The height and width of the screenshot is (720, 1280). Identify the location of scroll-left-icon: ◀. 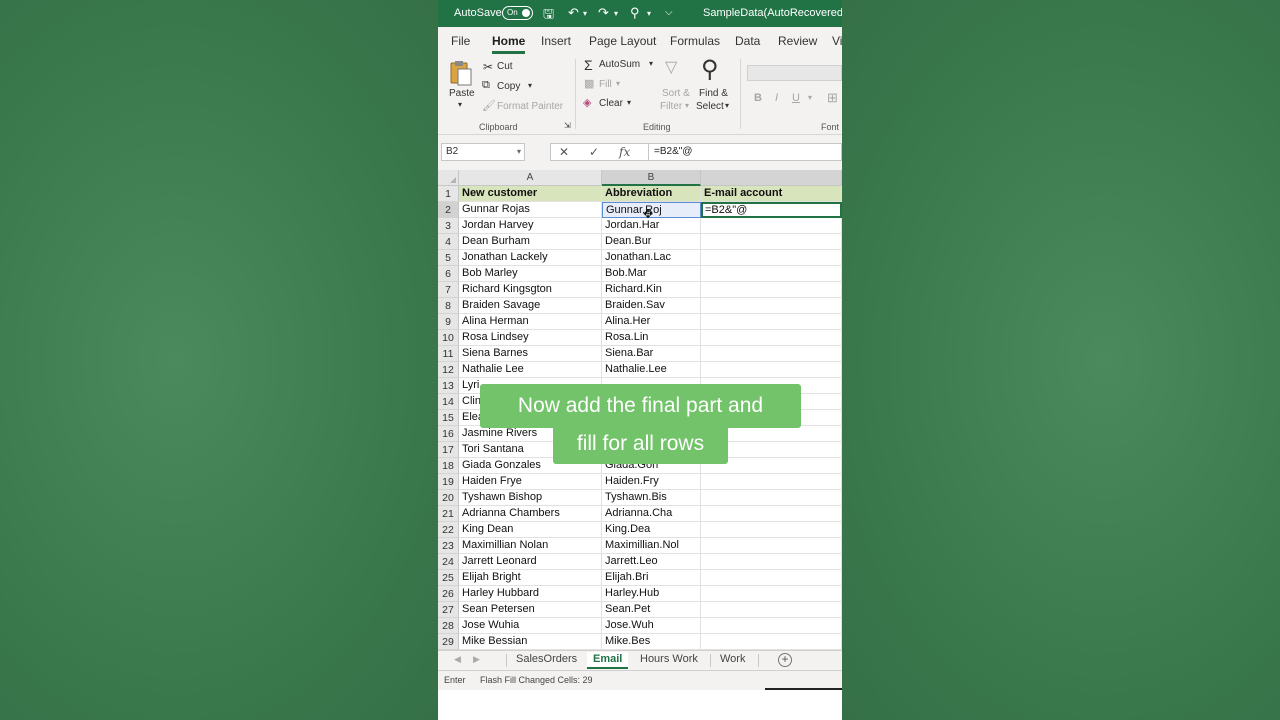
(457, 659).